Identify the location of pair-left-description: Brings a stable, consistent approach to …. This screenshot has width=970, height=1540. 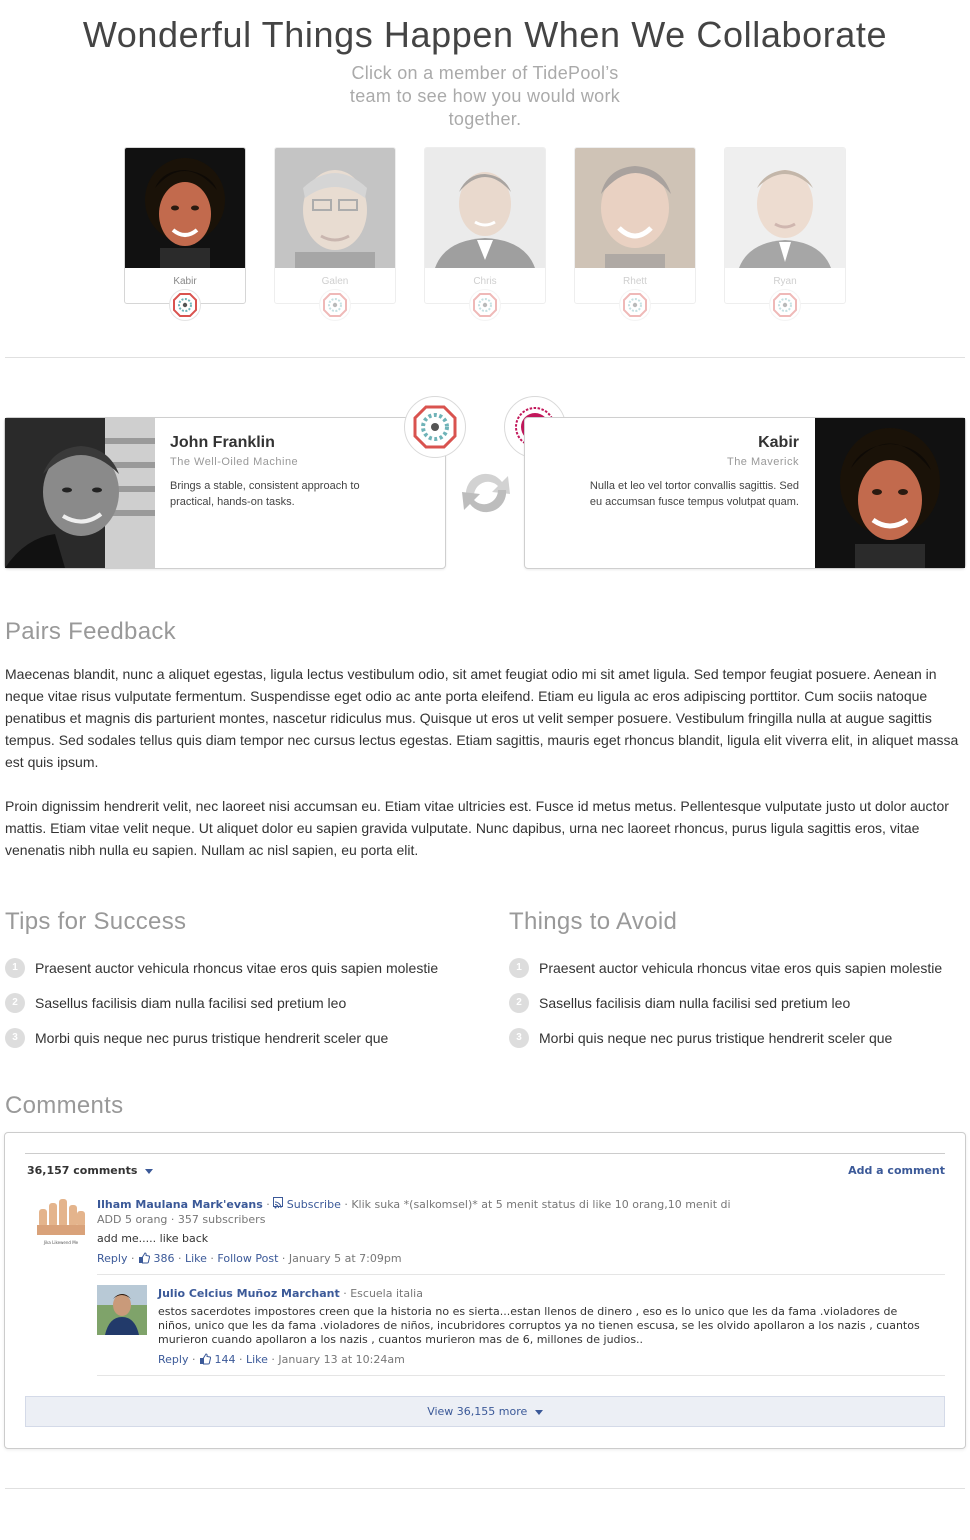
(265, 494).